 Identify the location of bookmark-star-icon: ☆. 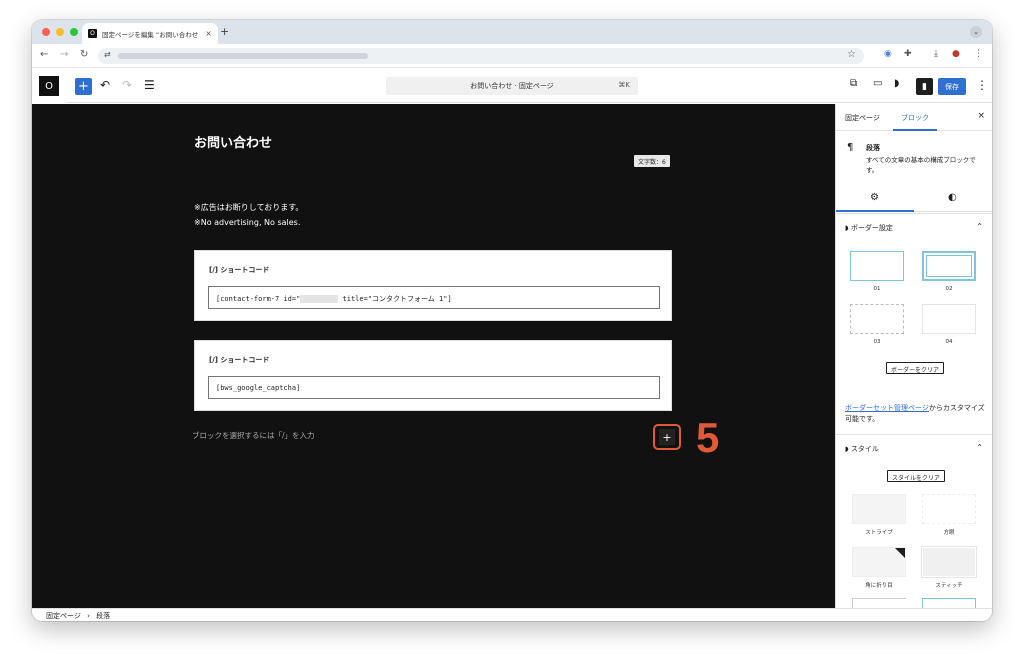
(851, 54).